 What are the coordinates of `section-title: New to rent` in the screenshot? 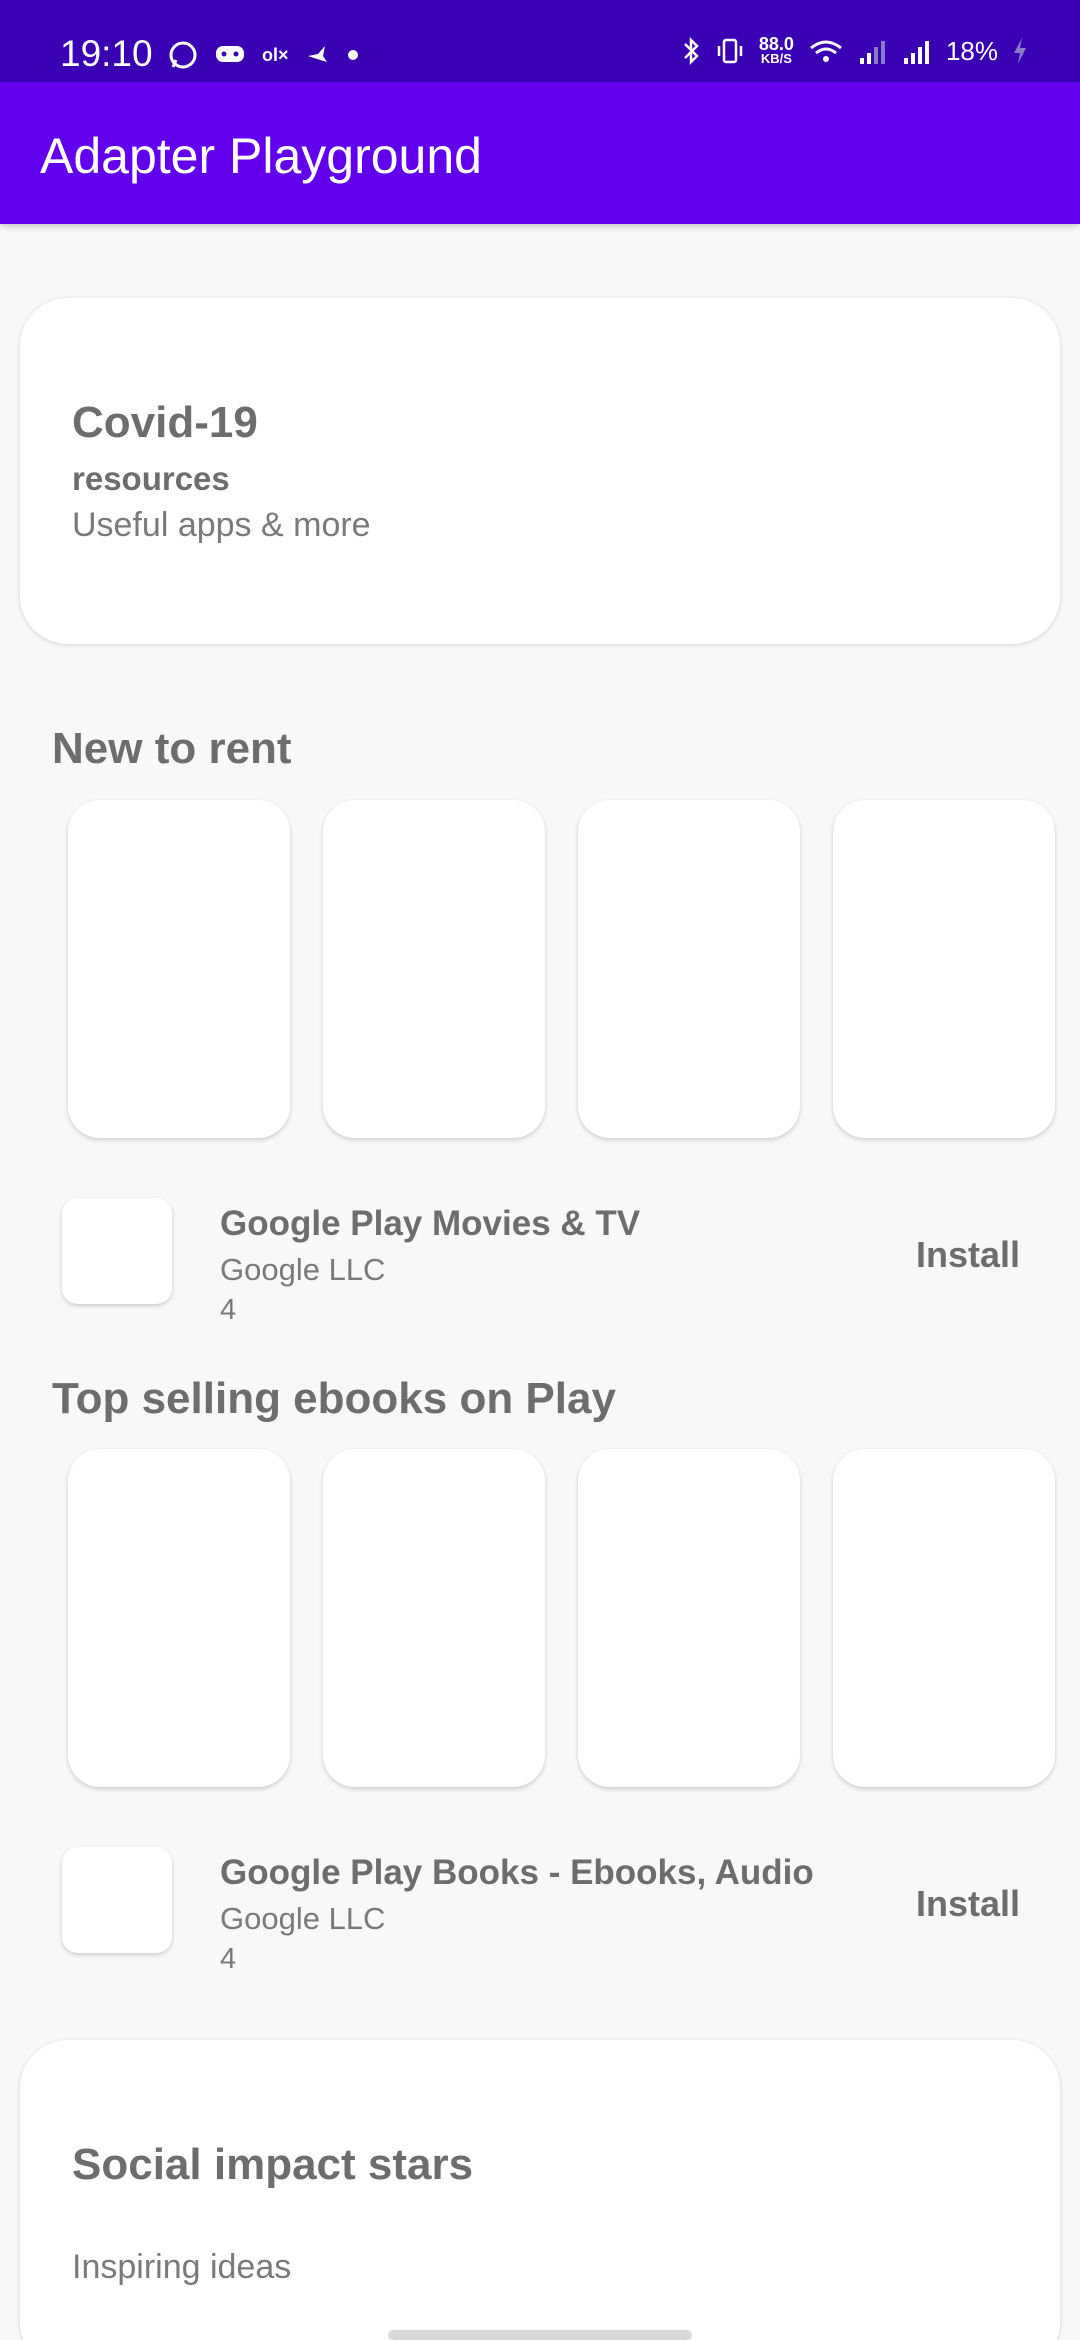 It's located at (172, 748).